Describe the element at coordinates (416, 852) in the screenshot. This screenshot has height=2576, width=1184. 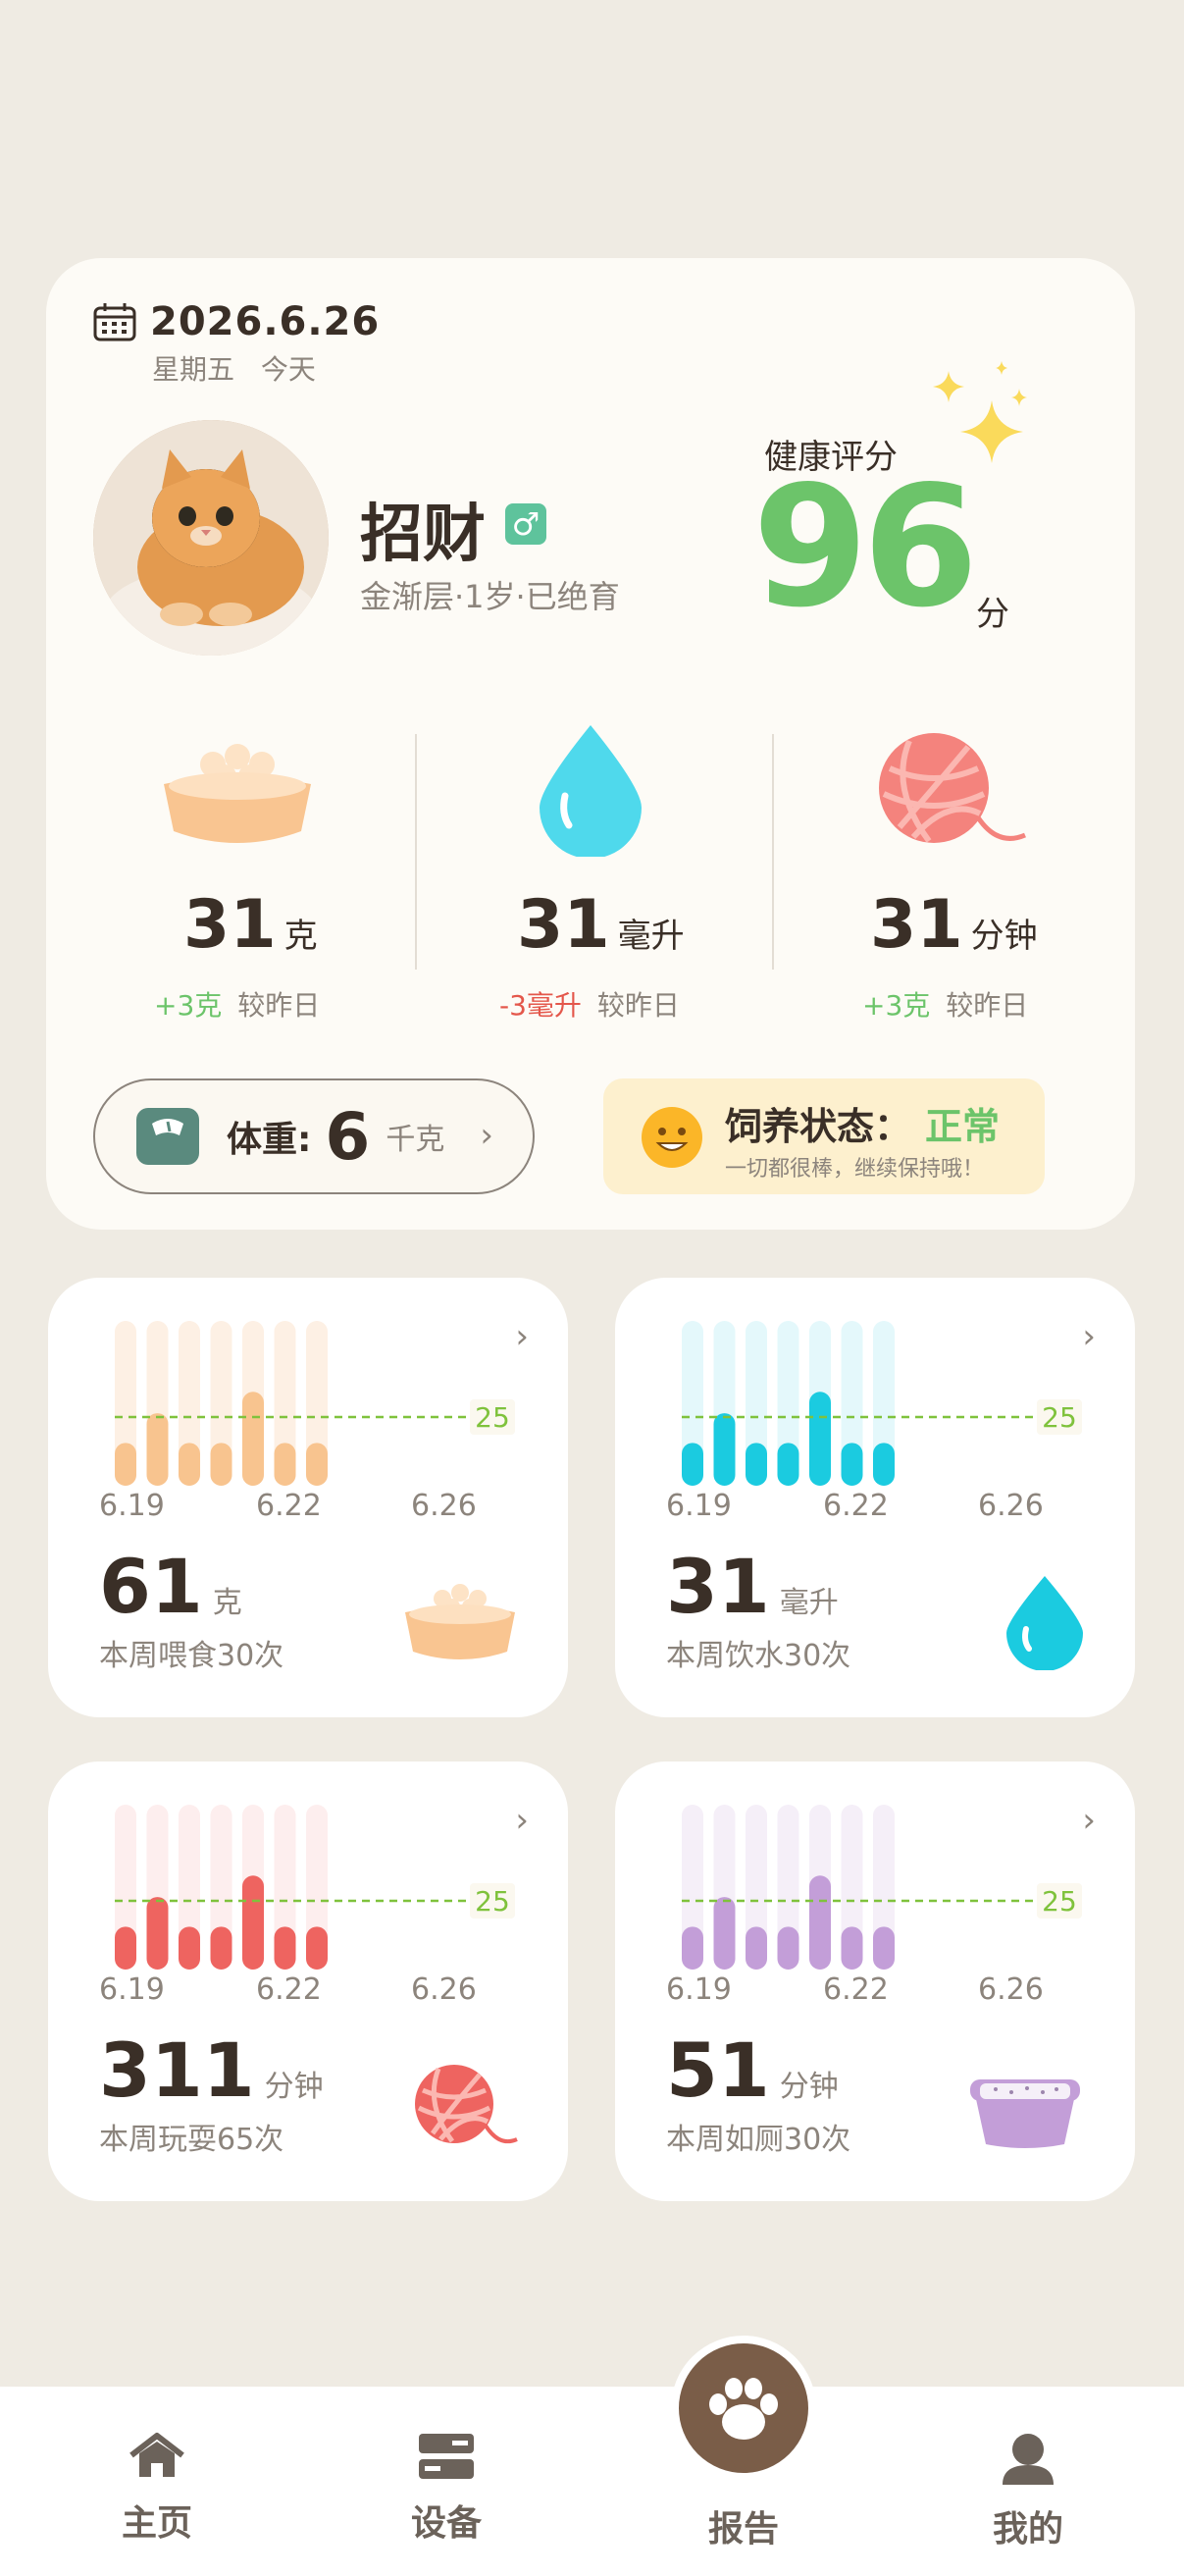
I see `metric-divider` at that location.